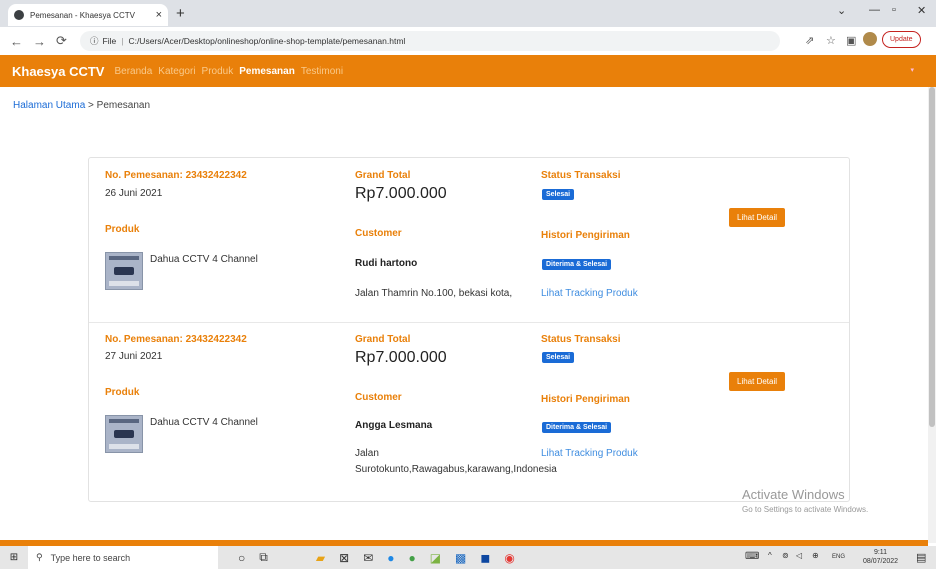 The width and height of the screenshot is (936, 569). I want to click on customer-address: Jalan Thamrin No.100, bekasi kota,, so click(434, 293).